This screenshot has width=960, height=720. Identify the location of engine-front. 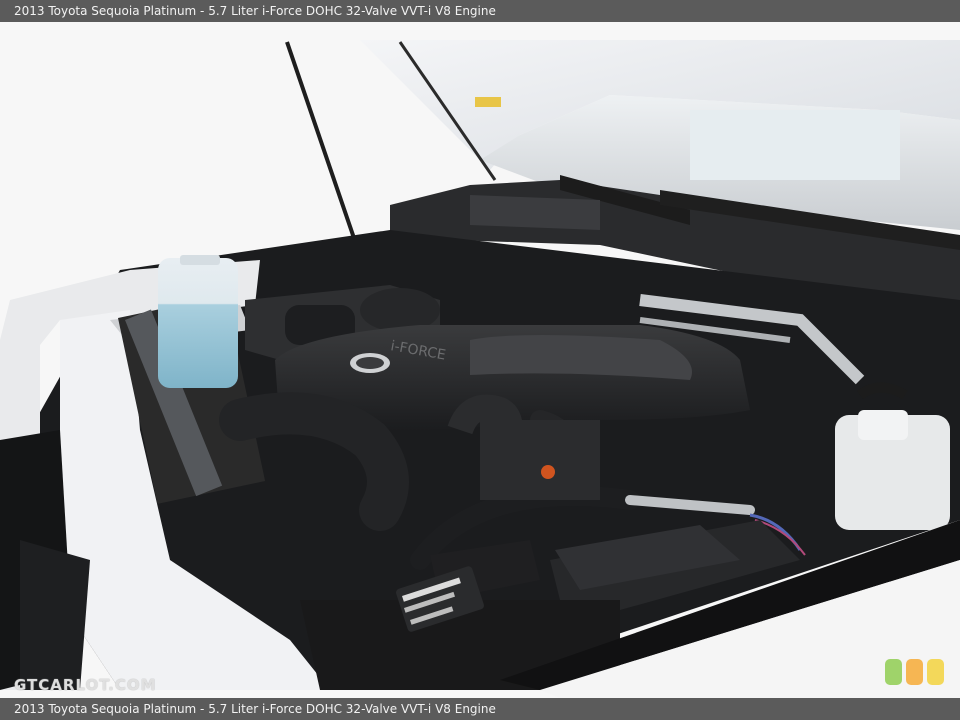
(540, 460).